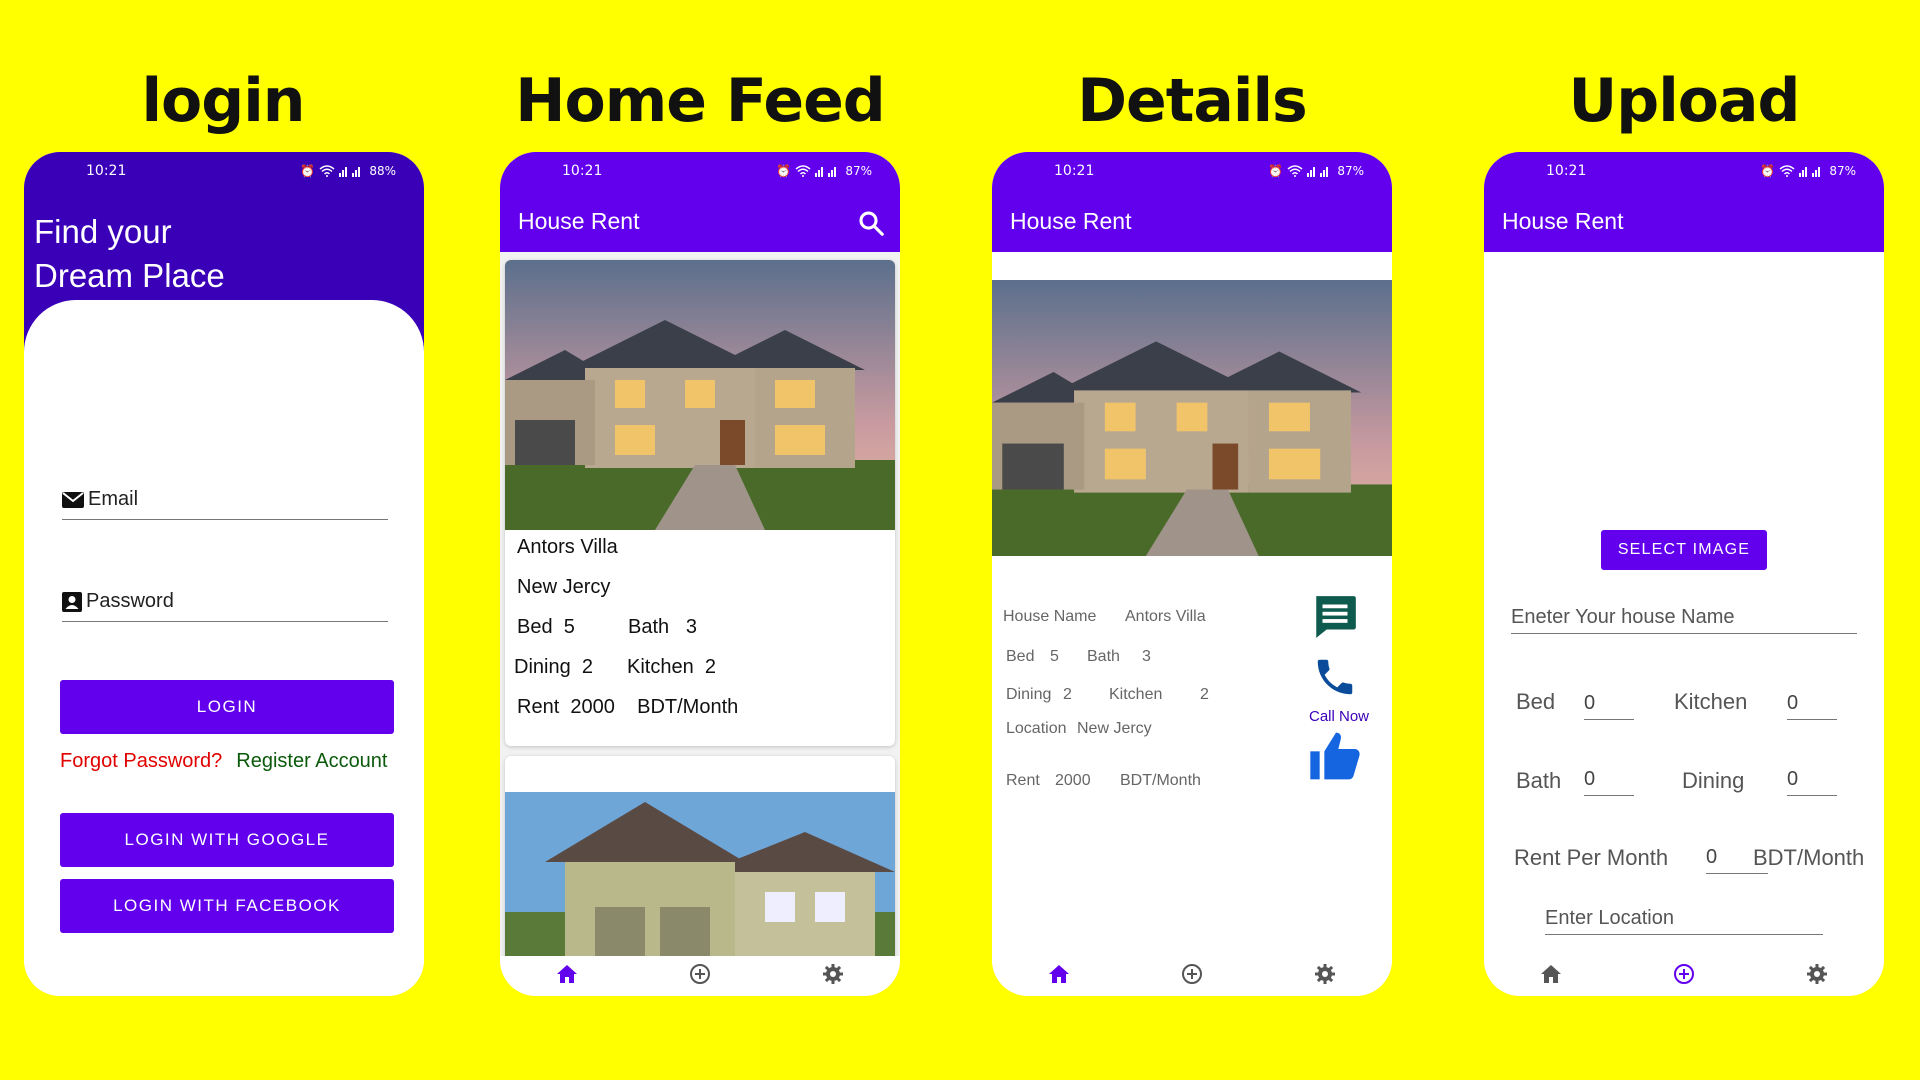  I want to click on bed-row: Bed 5, so click(546, 627).